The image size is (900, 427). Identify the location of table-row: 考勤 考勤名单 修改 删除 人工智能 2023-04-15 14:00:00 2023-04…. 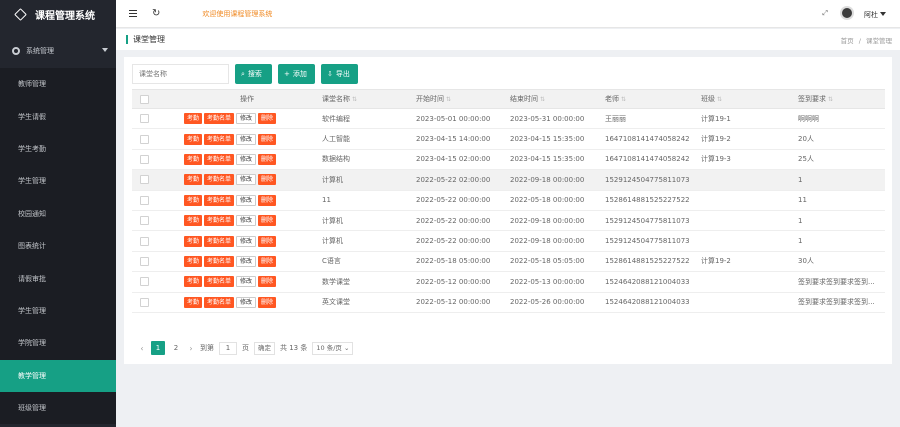
(508, 139).